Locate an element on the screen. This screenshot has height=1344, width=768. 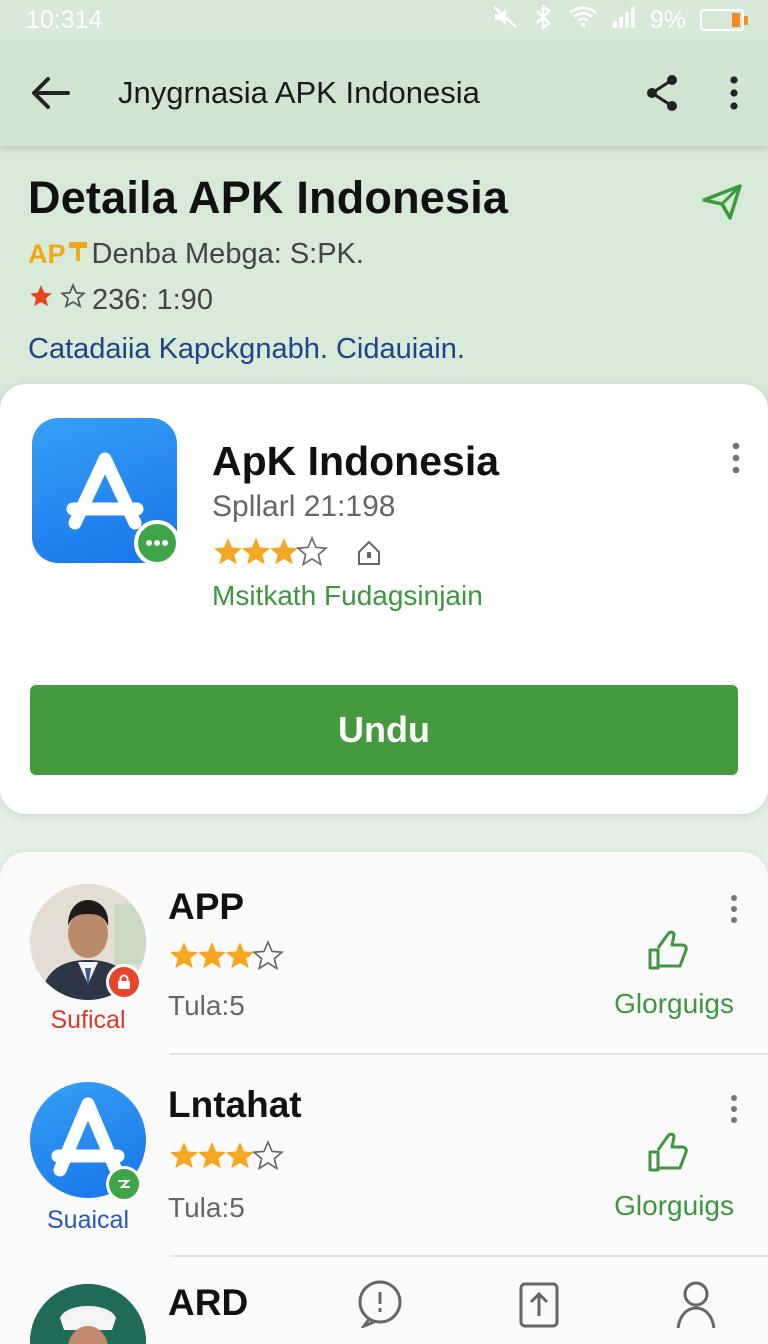
app-bar: Jnygrnasia APK Indonesia is located at coordinates (384, 93).